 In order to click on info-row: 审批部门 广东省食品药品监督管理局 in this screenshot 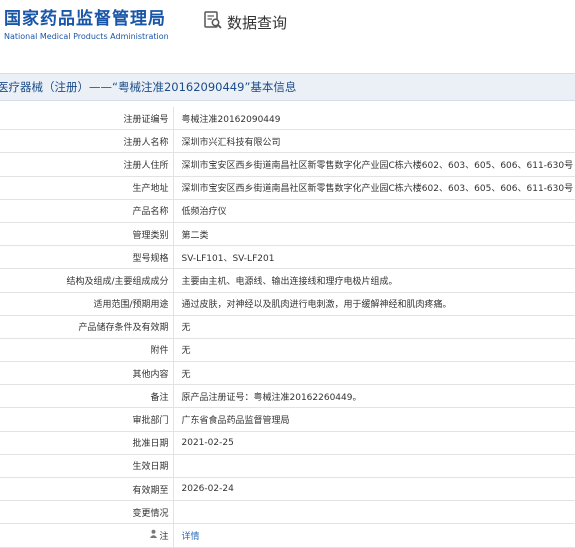, I will do `click(287, 419)`.